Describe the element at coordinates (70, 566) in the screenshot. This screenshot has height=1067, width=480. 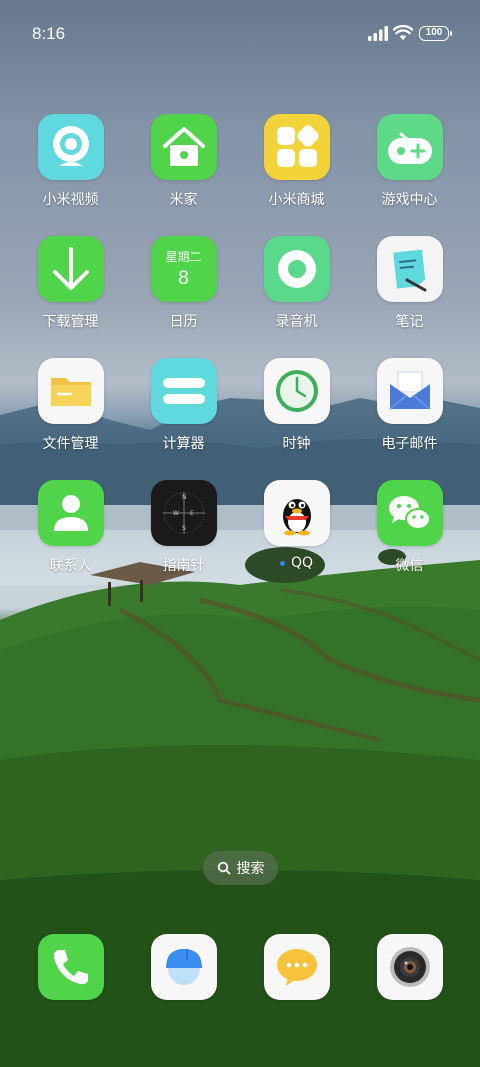
I see `app-label: 联系人` at that location.